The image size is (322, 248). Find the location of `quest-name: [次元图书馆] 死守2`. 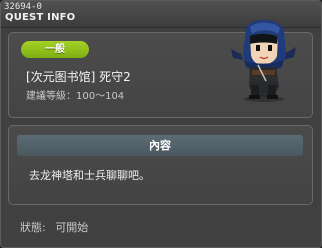

quest-name: [次元图书馆] 死守2 is located at coordinates (78, 77).